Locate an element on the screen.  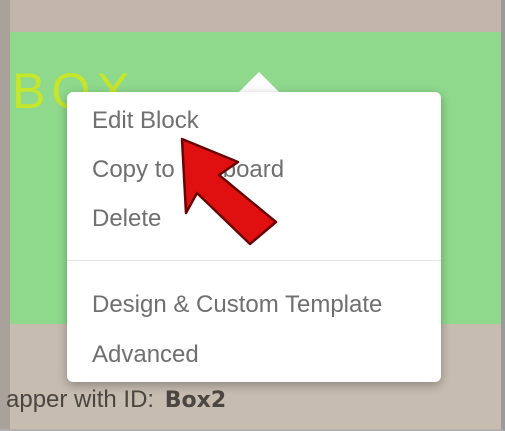
menu-item-design-custom-template: Design & Custom Template is located at coordinates (237, 305).